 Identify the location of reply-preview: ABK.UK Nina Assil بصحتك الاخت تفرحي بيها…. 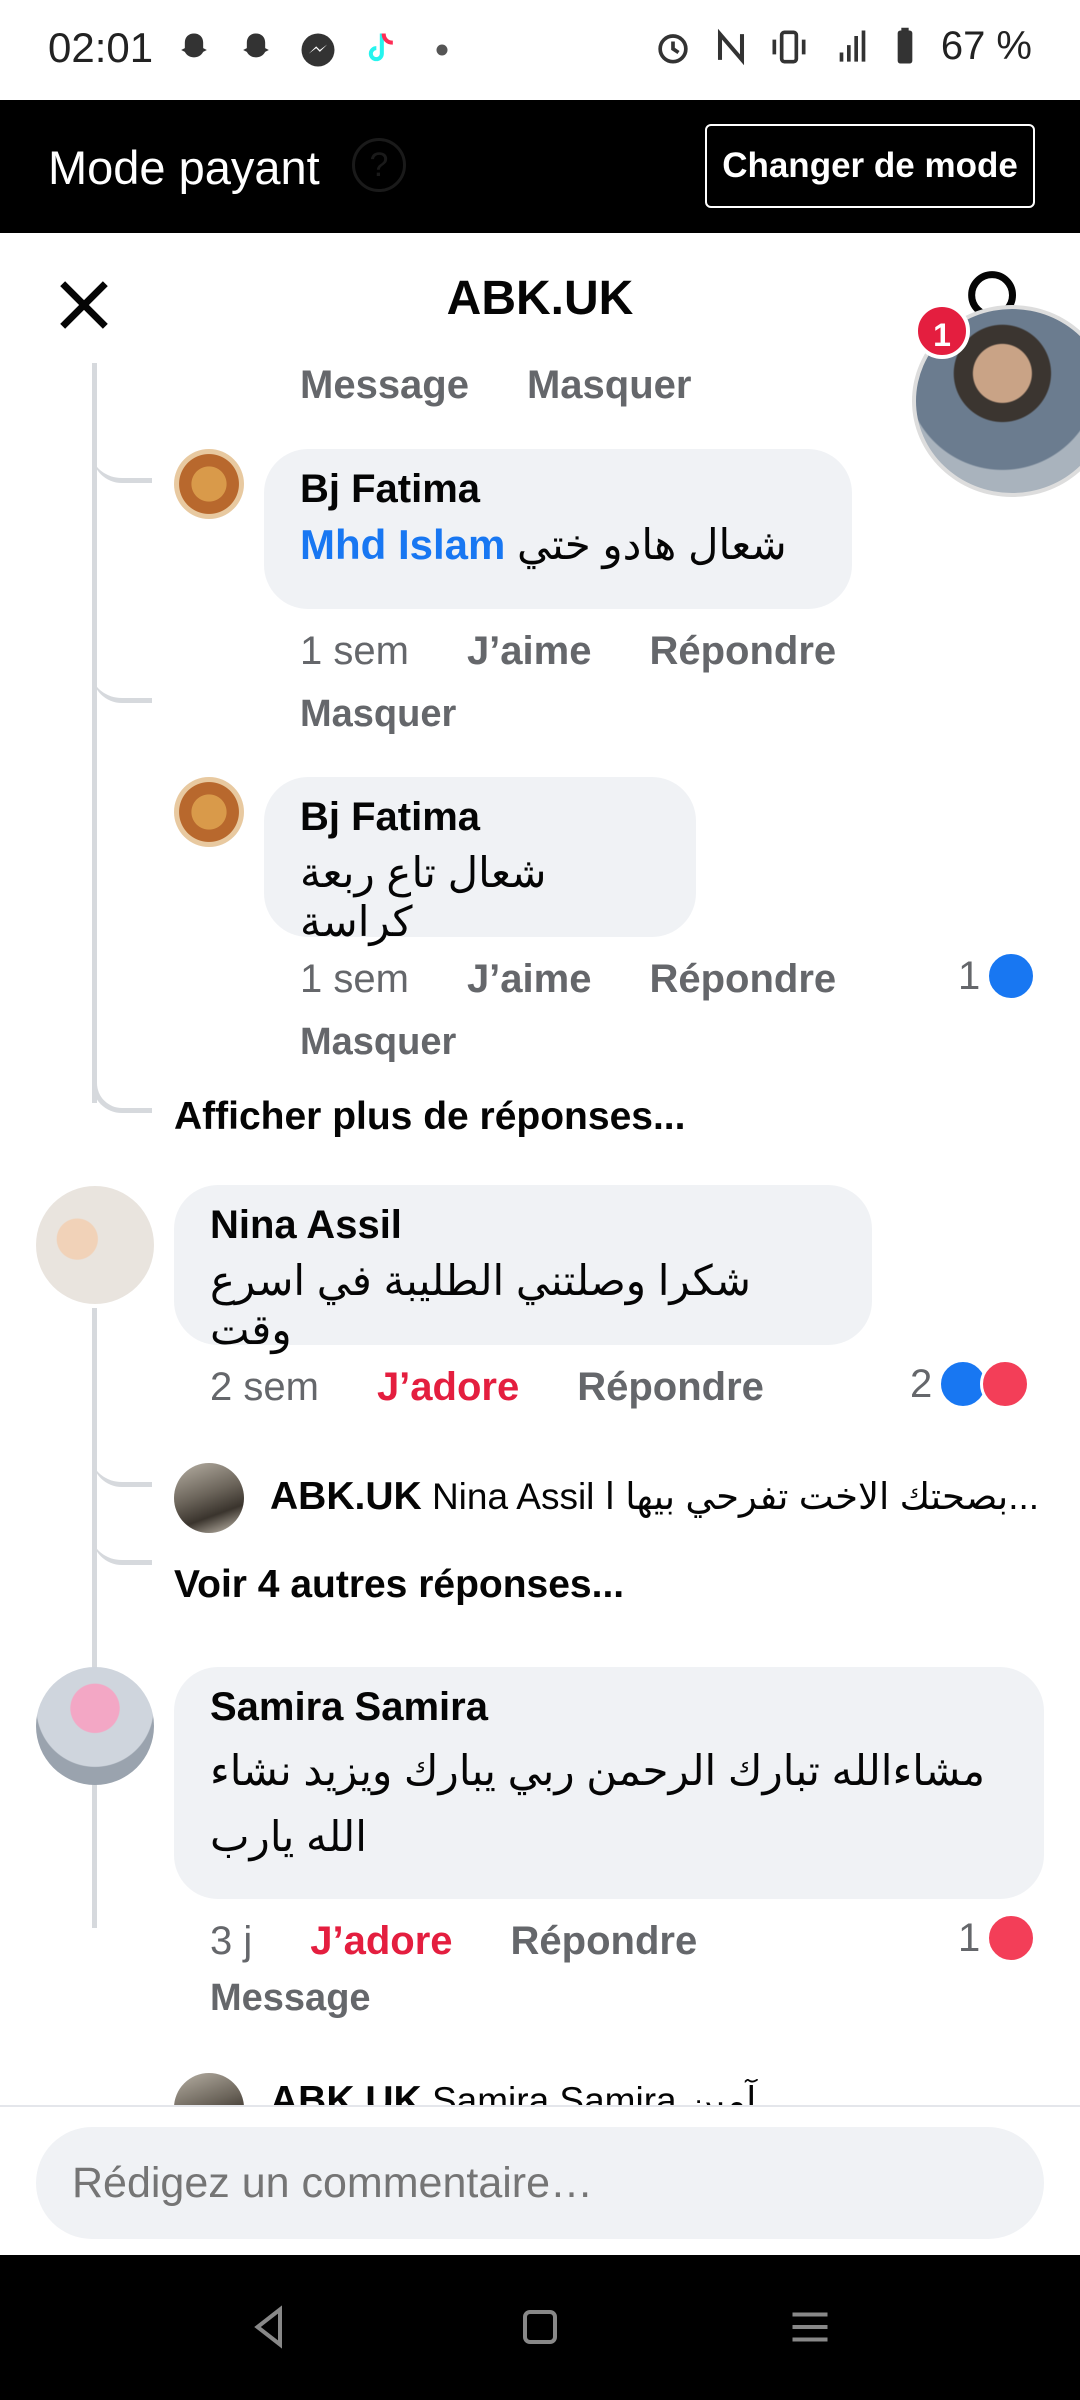
(675, 1497).